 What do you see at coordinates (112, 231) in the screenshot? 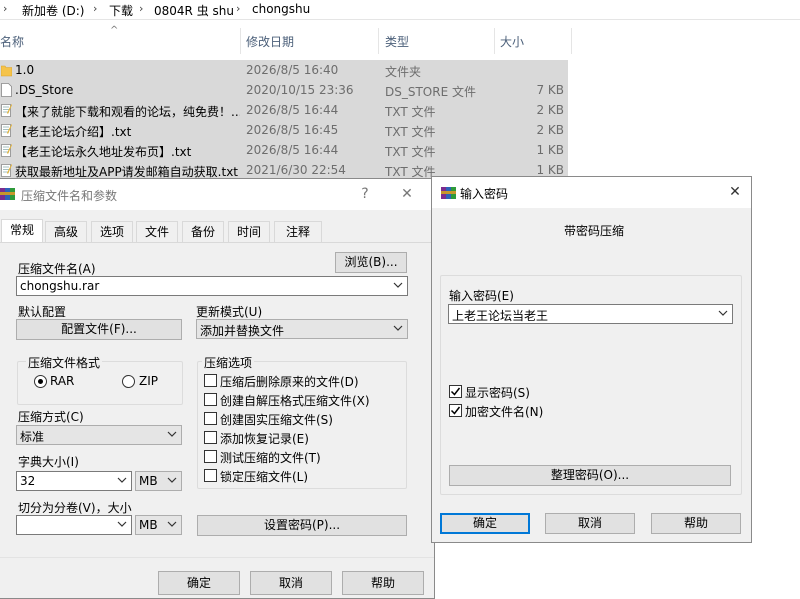
I see `tab-options: 选项` at bounding box center [112, 231].